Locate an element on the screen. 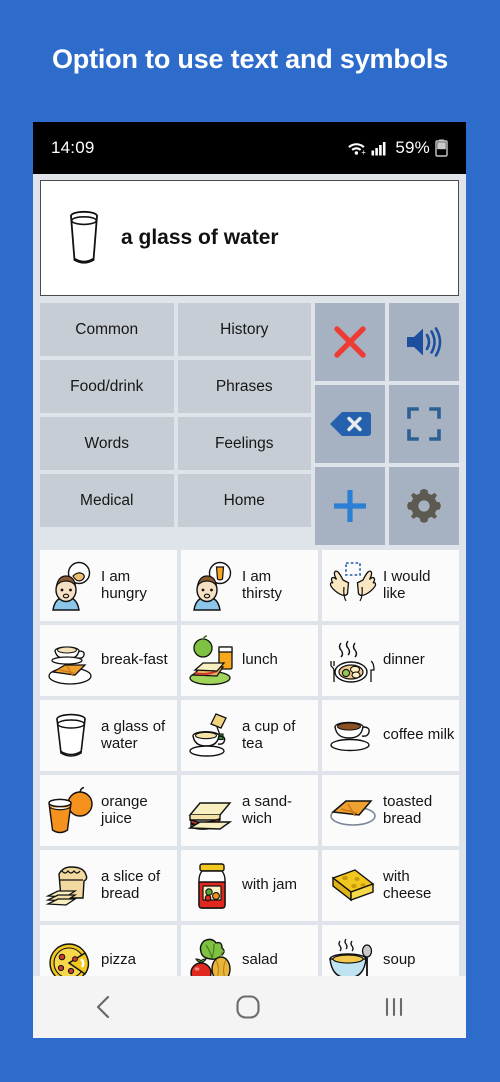 The image size is (500, 1082). symbol-label: dinner is located at coordinates (404, 660).